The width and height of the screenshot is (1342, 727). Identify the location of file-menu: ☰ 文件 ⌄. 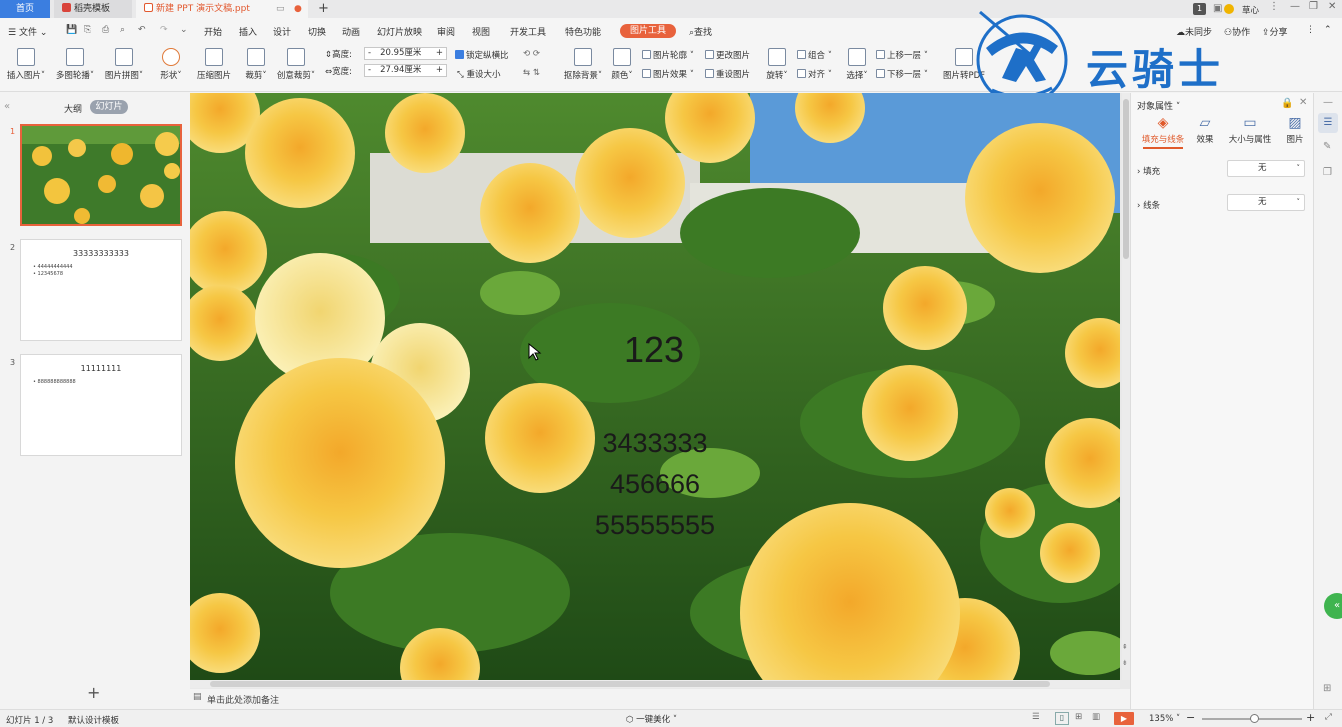
(27, 31).